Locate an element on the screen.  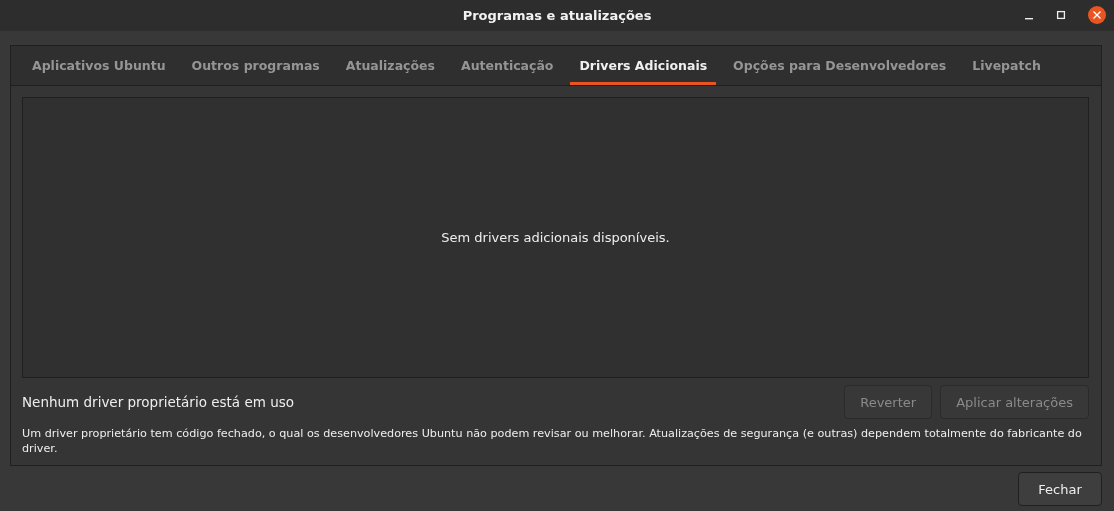
tab: Aplicativos Ubuntu is located at coordinates (99, 65).